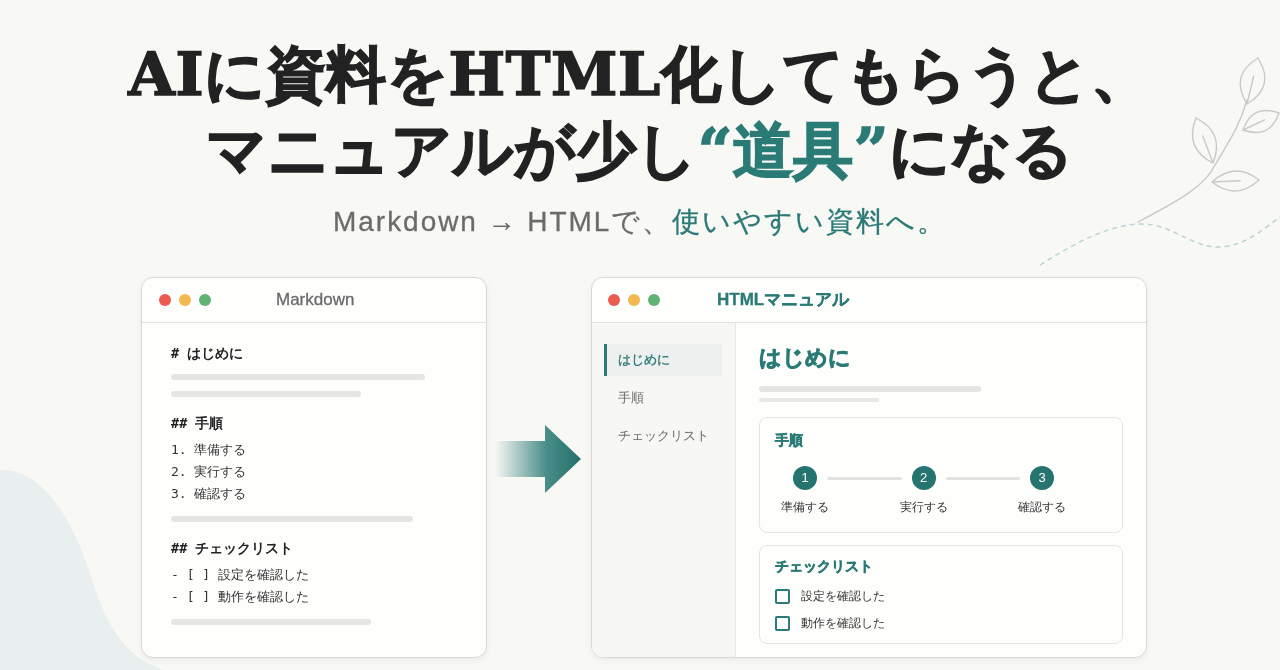 The image size is (1280, 670). I want to click on card-title: 手順, so click(789, 440).